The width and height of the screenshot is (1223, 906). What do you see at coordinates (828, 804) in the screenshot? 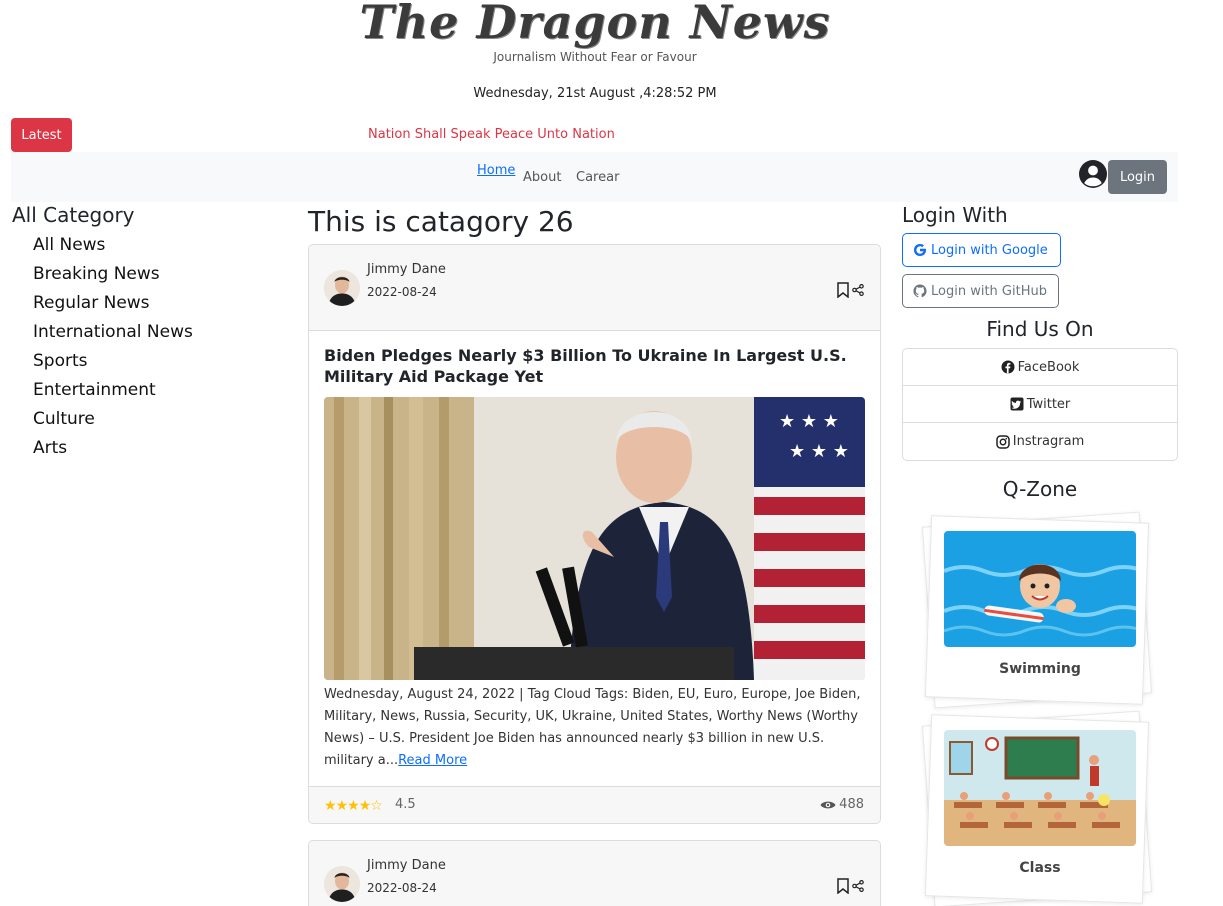
I see `eye-icon` at bounding box center [828, 804].